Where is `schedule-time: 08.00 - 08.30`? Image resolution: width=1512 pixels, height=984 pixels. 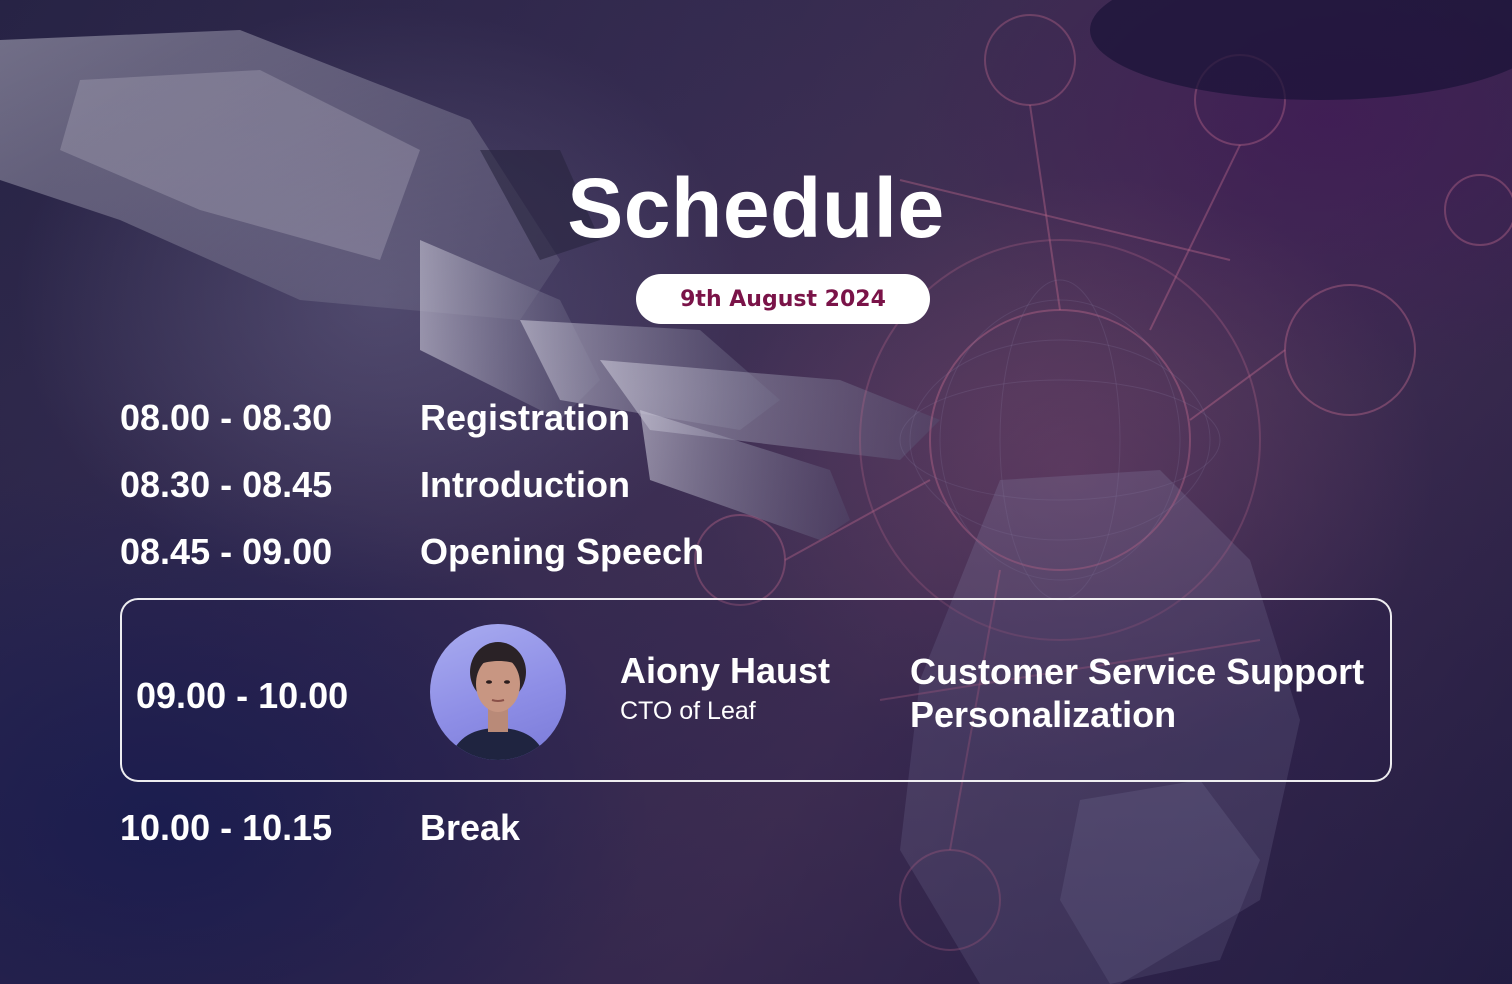
schedule-time: 08.00 - 08.30 is located at coordinates (226, 417).